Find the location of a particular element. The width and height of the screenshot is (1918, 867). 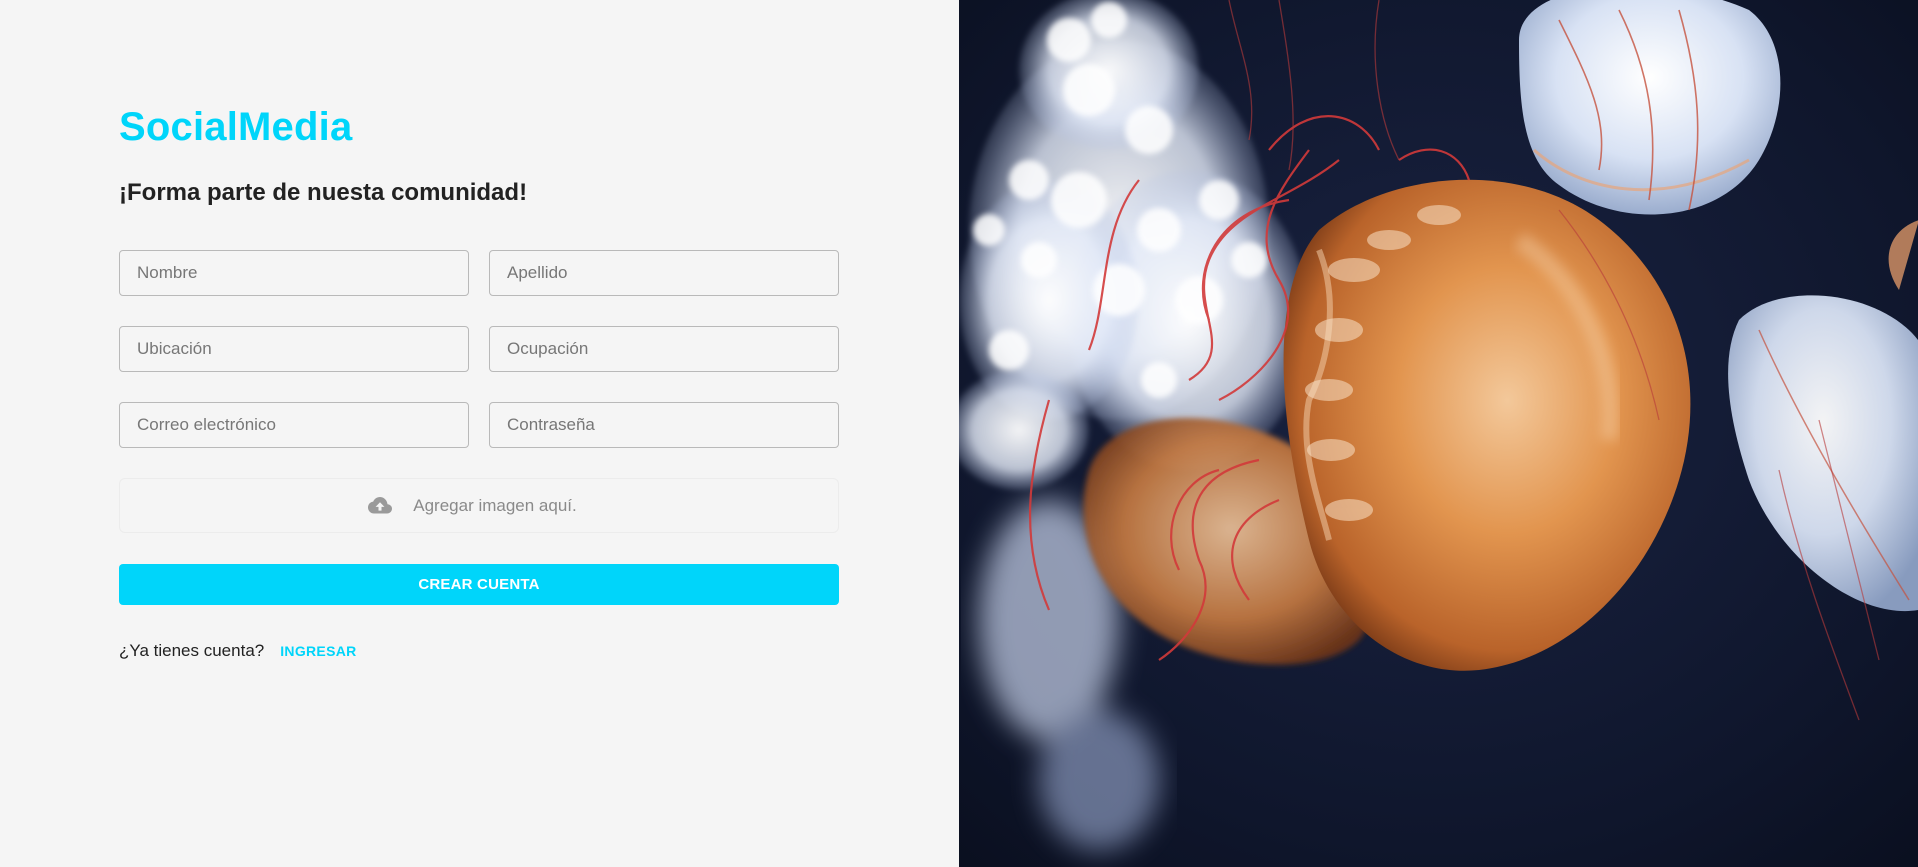

occupation-field is located at coordinates (664, 349).